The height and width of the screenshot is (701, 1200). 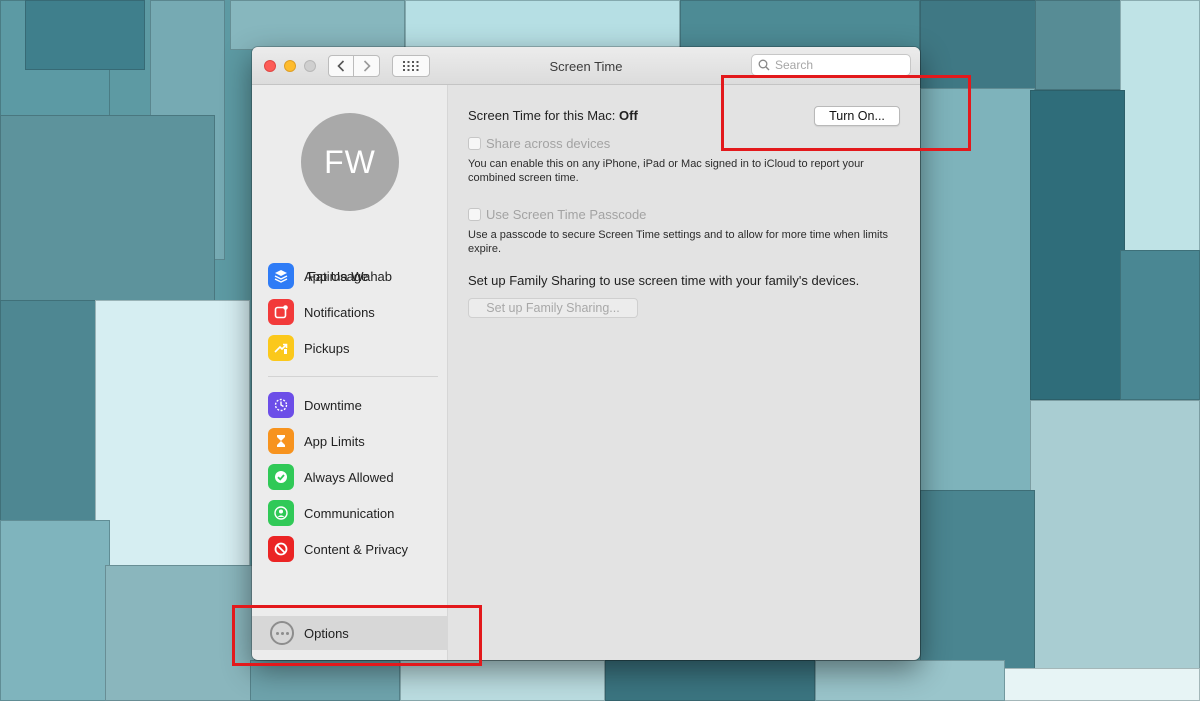 What do you see at coordinates (281, 348) in the screenshot?
I see `pickup-arrow-icon` at bounding box center [281, 348].